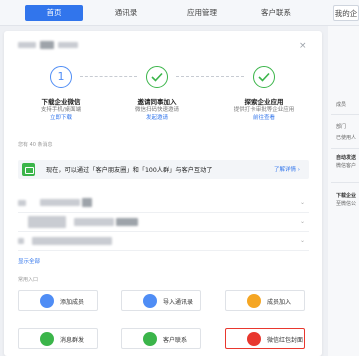  I want to click on mass-message-button: 消息群发, so click(58, 338).